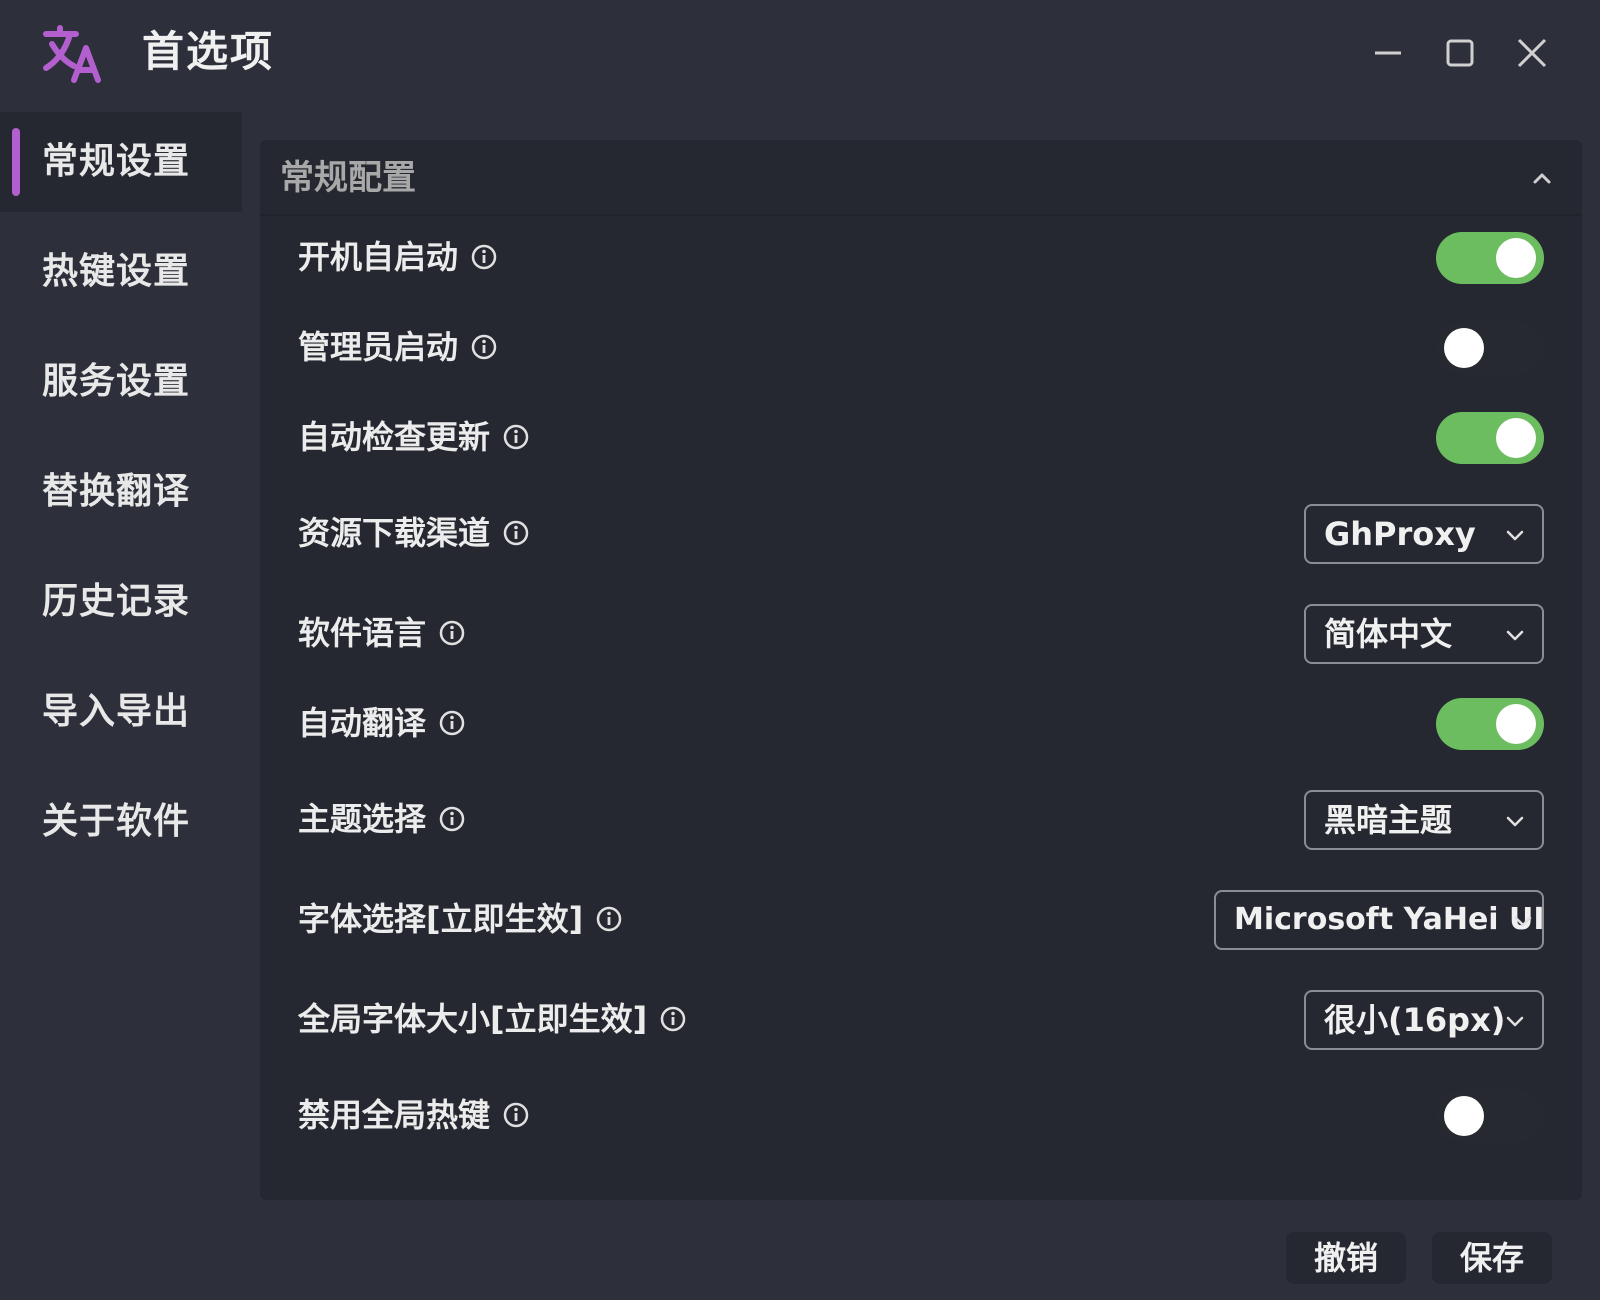 This screenshot has height=1300, width=1600. I want to click on sidebar-item-label: 热键设置, so click(116, 271).